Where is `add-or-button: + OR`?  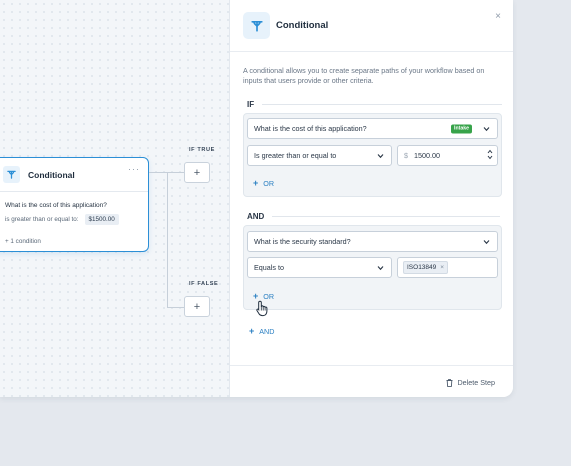 add-or-button: + OR is located at coordinates (264, 183).